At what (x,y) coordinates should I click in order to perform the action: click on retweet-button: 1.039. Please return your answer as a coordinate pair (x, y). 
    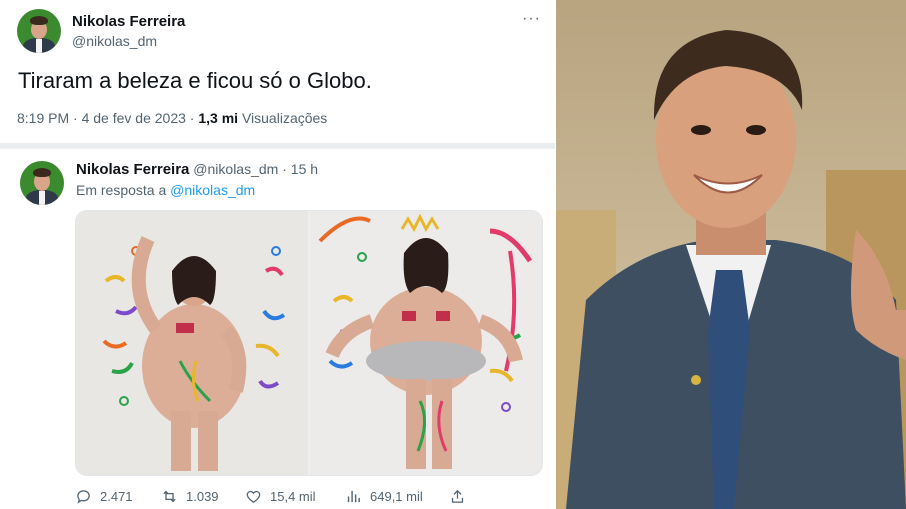
    Looking at the image, I should click on (190, 496).